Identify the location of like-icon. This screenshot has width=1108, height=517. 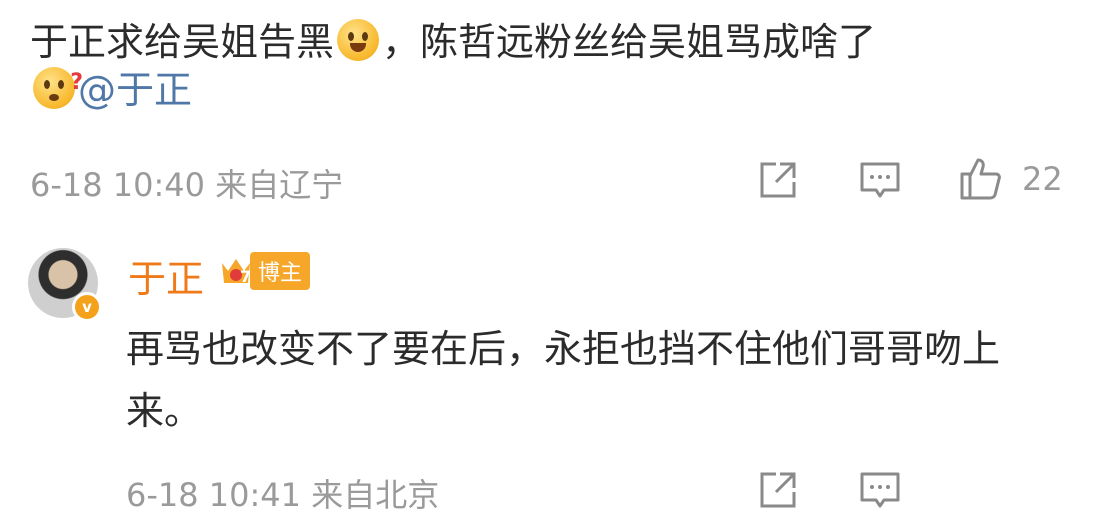
(980, 178).